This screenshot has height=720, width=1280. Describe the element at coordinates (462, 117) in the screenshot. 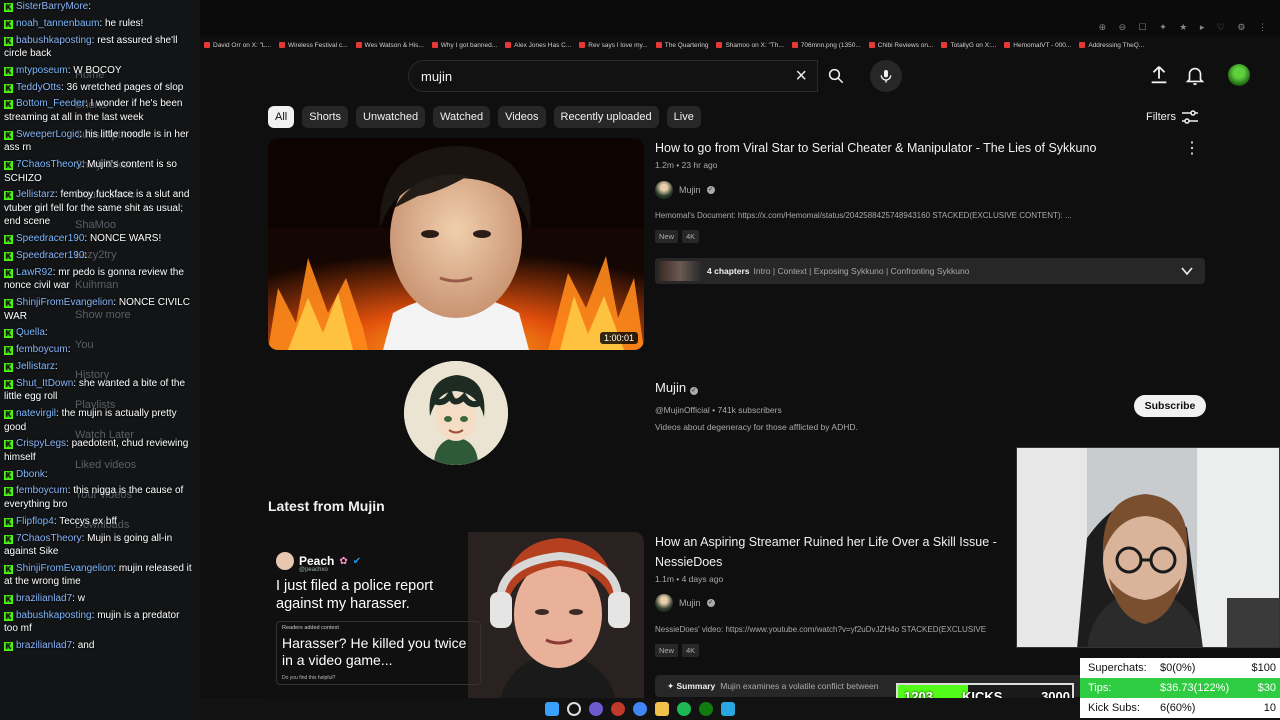

I see `chip-watched: Watched` at that location.